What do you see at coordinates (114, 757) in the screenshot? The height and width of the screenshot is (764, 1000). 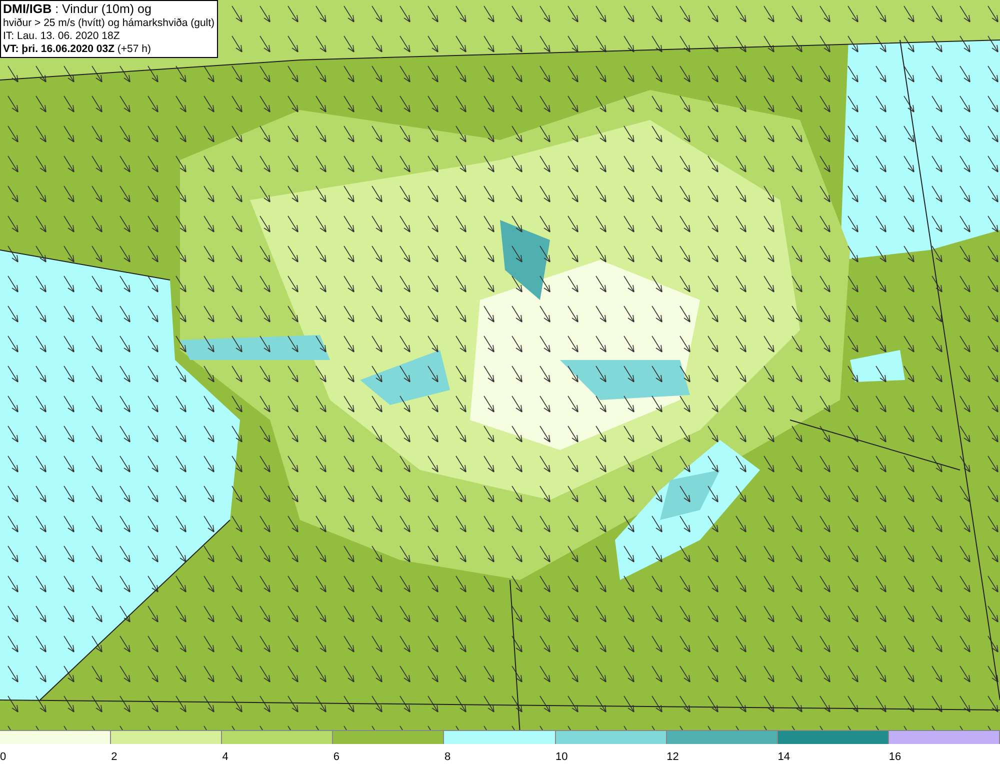 I see `legend-label: 2` at bounding box center [114, 757].